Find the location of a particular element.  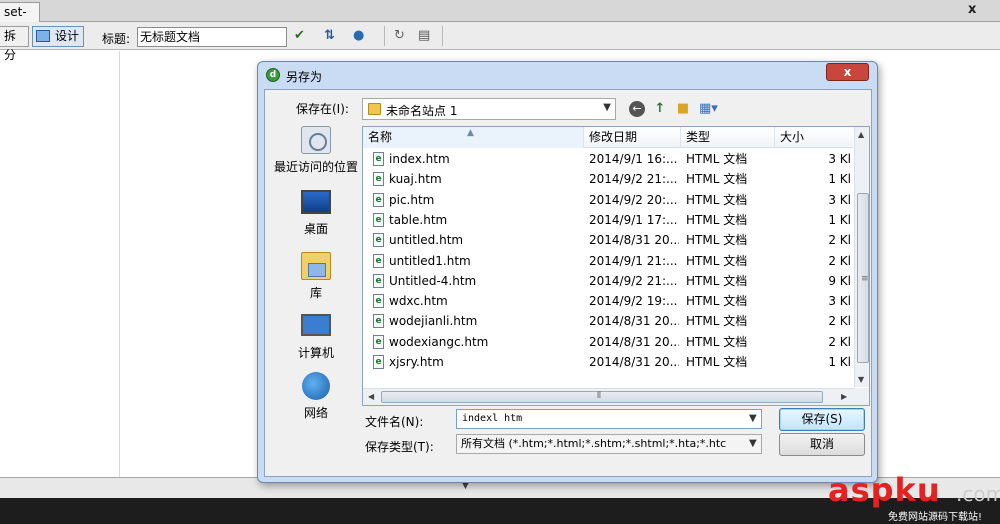

file-management-icon: ⇅ is located at coordinates (336, 36).